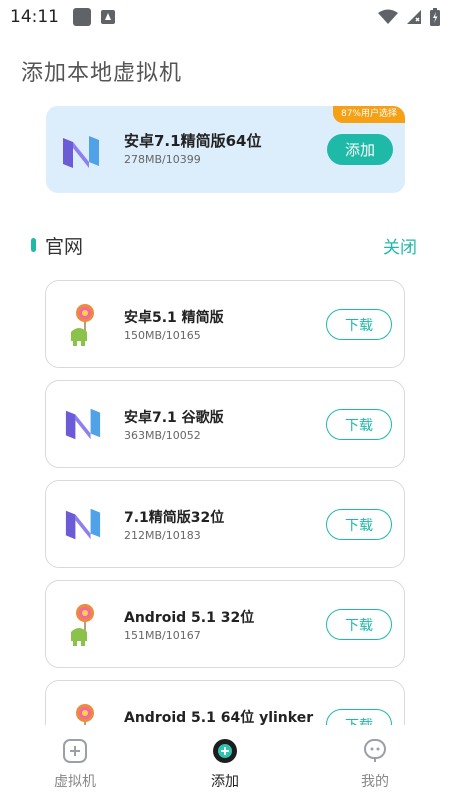 This screenshot has height=800, width=450. What do you see at coordinates (94, 17) in the screenshot?
I see `notification-icons` at bounding box center [94, 17].